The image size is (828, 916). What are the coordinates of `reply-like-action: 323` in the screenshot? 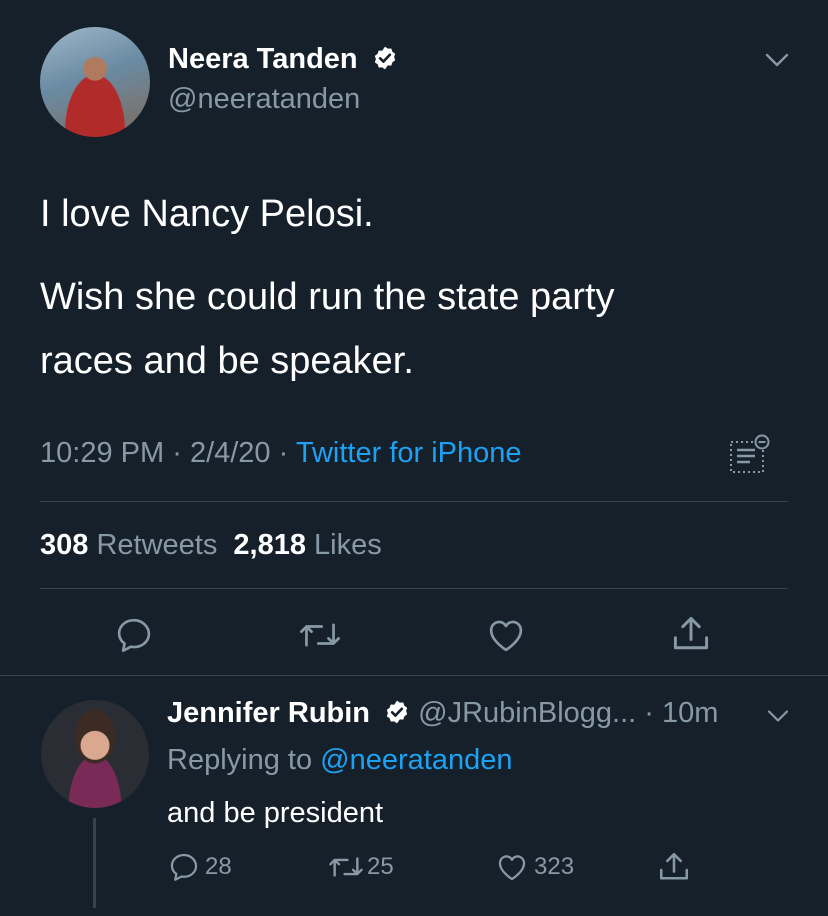 It's located at (534, 867).